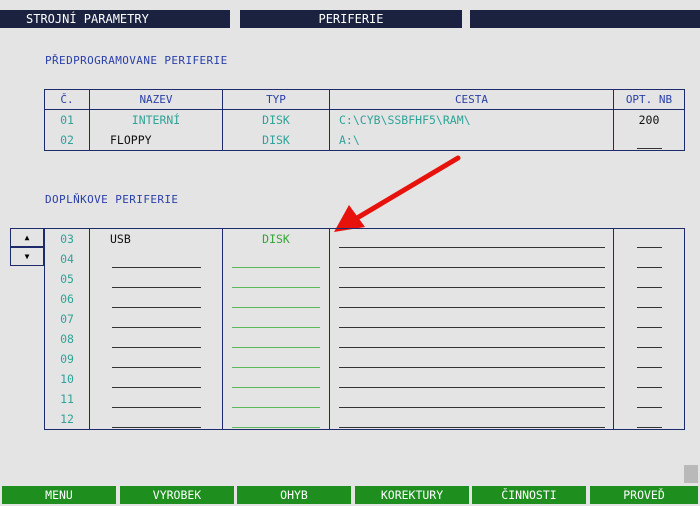  I want to click on korektury-button: KOREKTURY, so click(412, 495).